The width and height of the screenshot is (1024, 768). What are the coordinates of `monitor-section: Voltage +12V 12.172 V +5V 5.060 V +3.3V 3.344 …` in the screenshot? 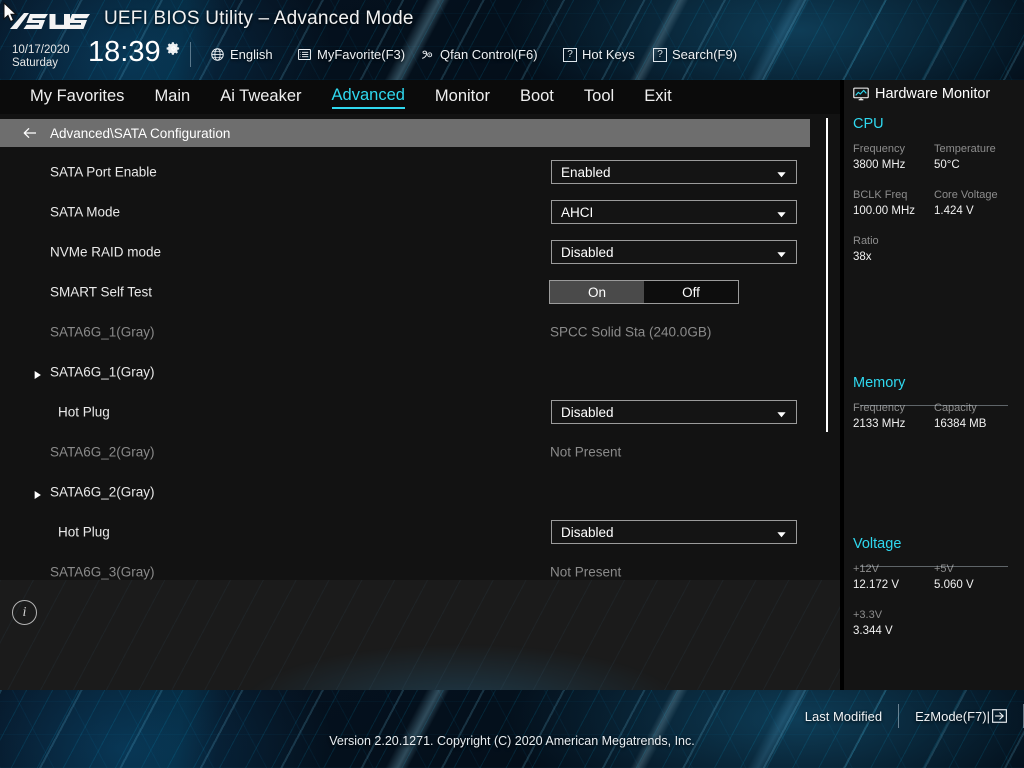 It's located at (934, 587).